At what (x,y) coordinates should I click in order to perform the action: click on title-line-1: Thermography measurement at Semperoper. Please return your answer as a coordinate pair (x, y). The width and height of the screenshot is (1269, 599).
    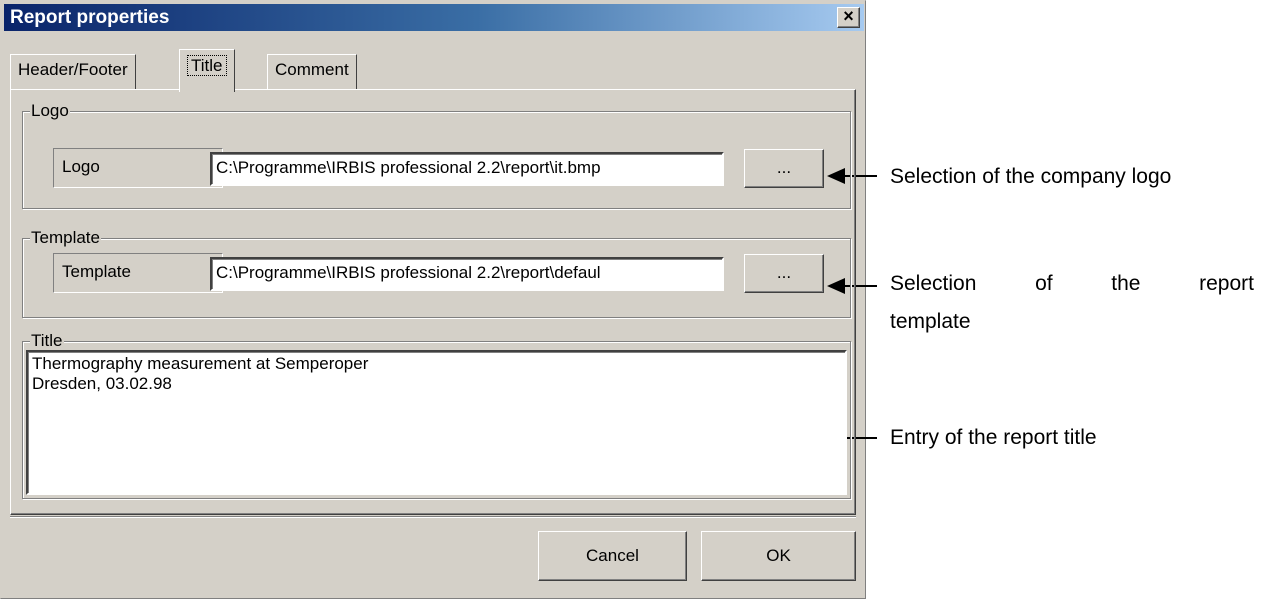
    Looking at the image, I should click on (200, 363).